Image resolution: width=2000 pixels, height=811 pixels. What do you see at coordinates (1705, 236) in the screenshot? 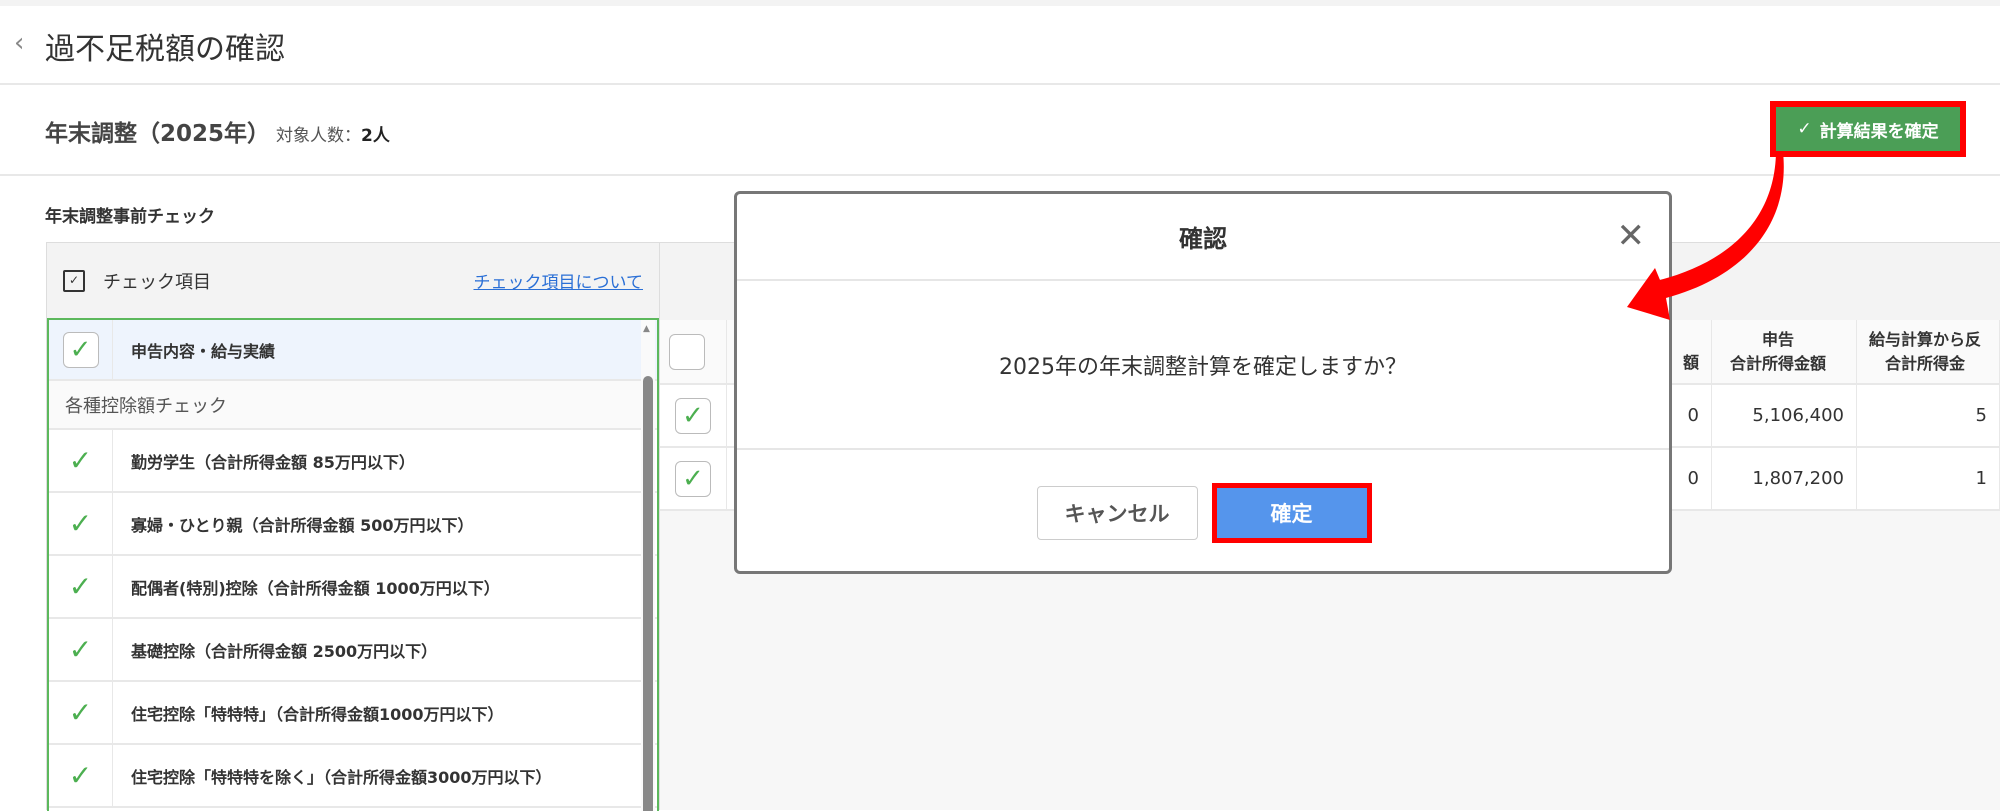
I see `annotation-arrow-icon` at bounding box center [1705, 236].